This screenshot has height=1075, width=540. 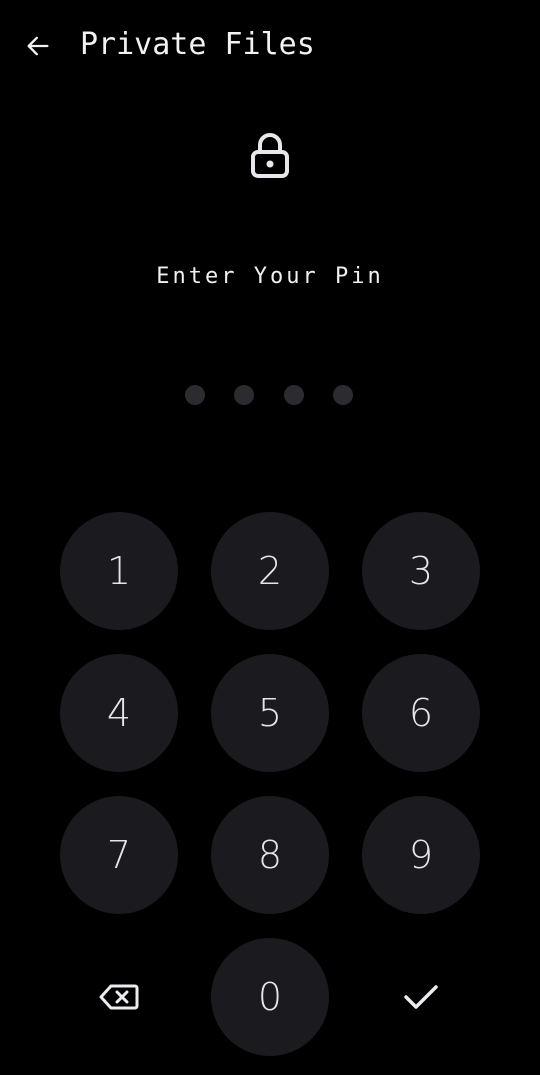 I want to click on check-icon, so click(x=421, y=997).